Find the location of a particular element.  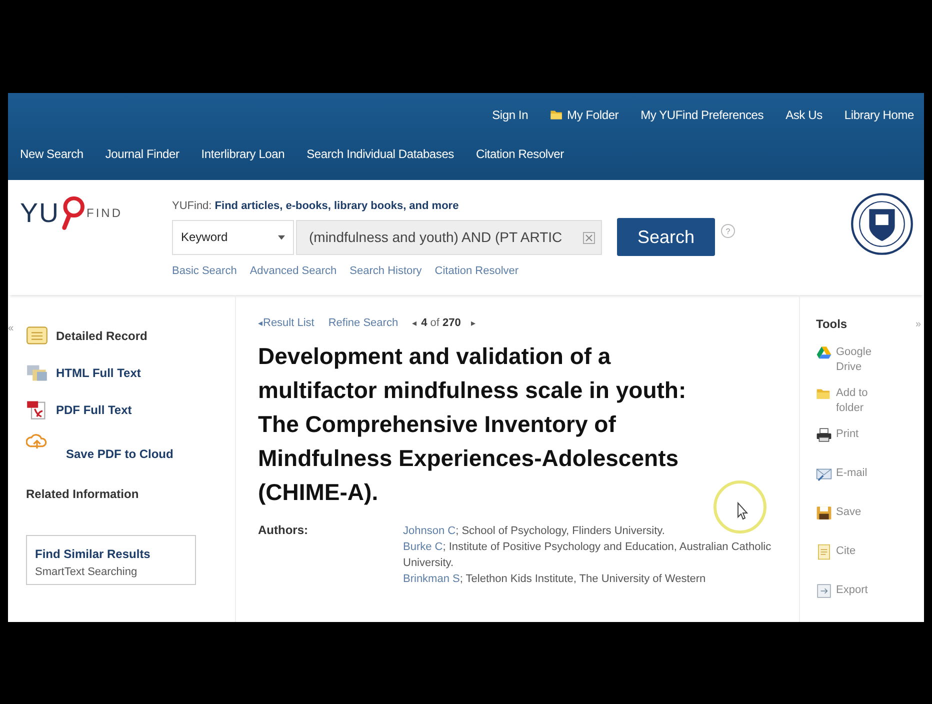

search-button: Search is located at coordinates (666, 237).